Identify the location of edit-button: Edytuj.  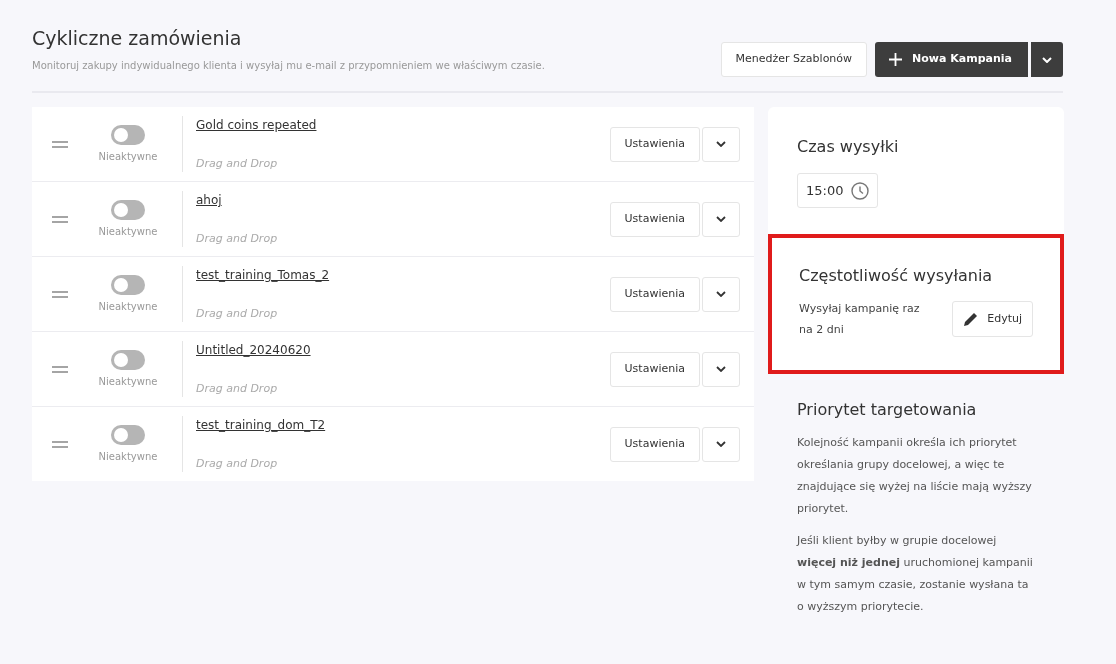
(992, 319).